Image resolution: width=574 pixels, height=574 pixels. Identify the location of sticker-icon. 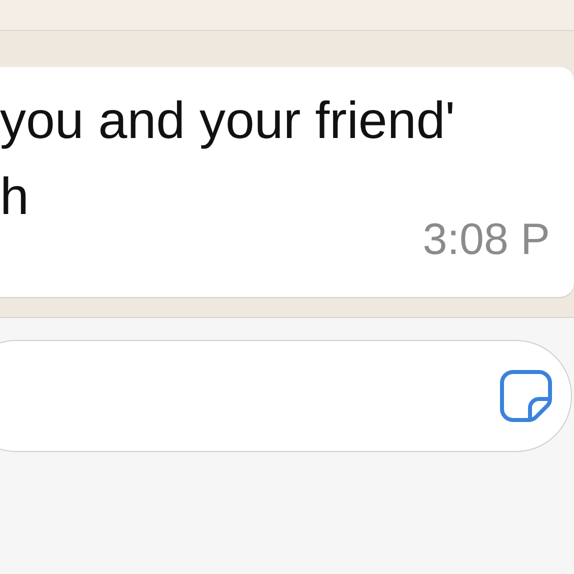
(526, 396).